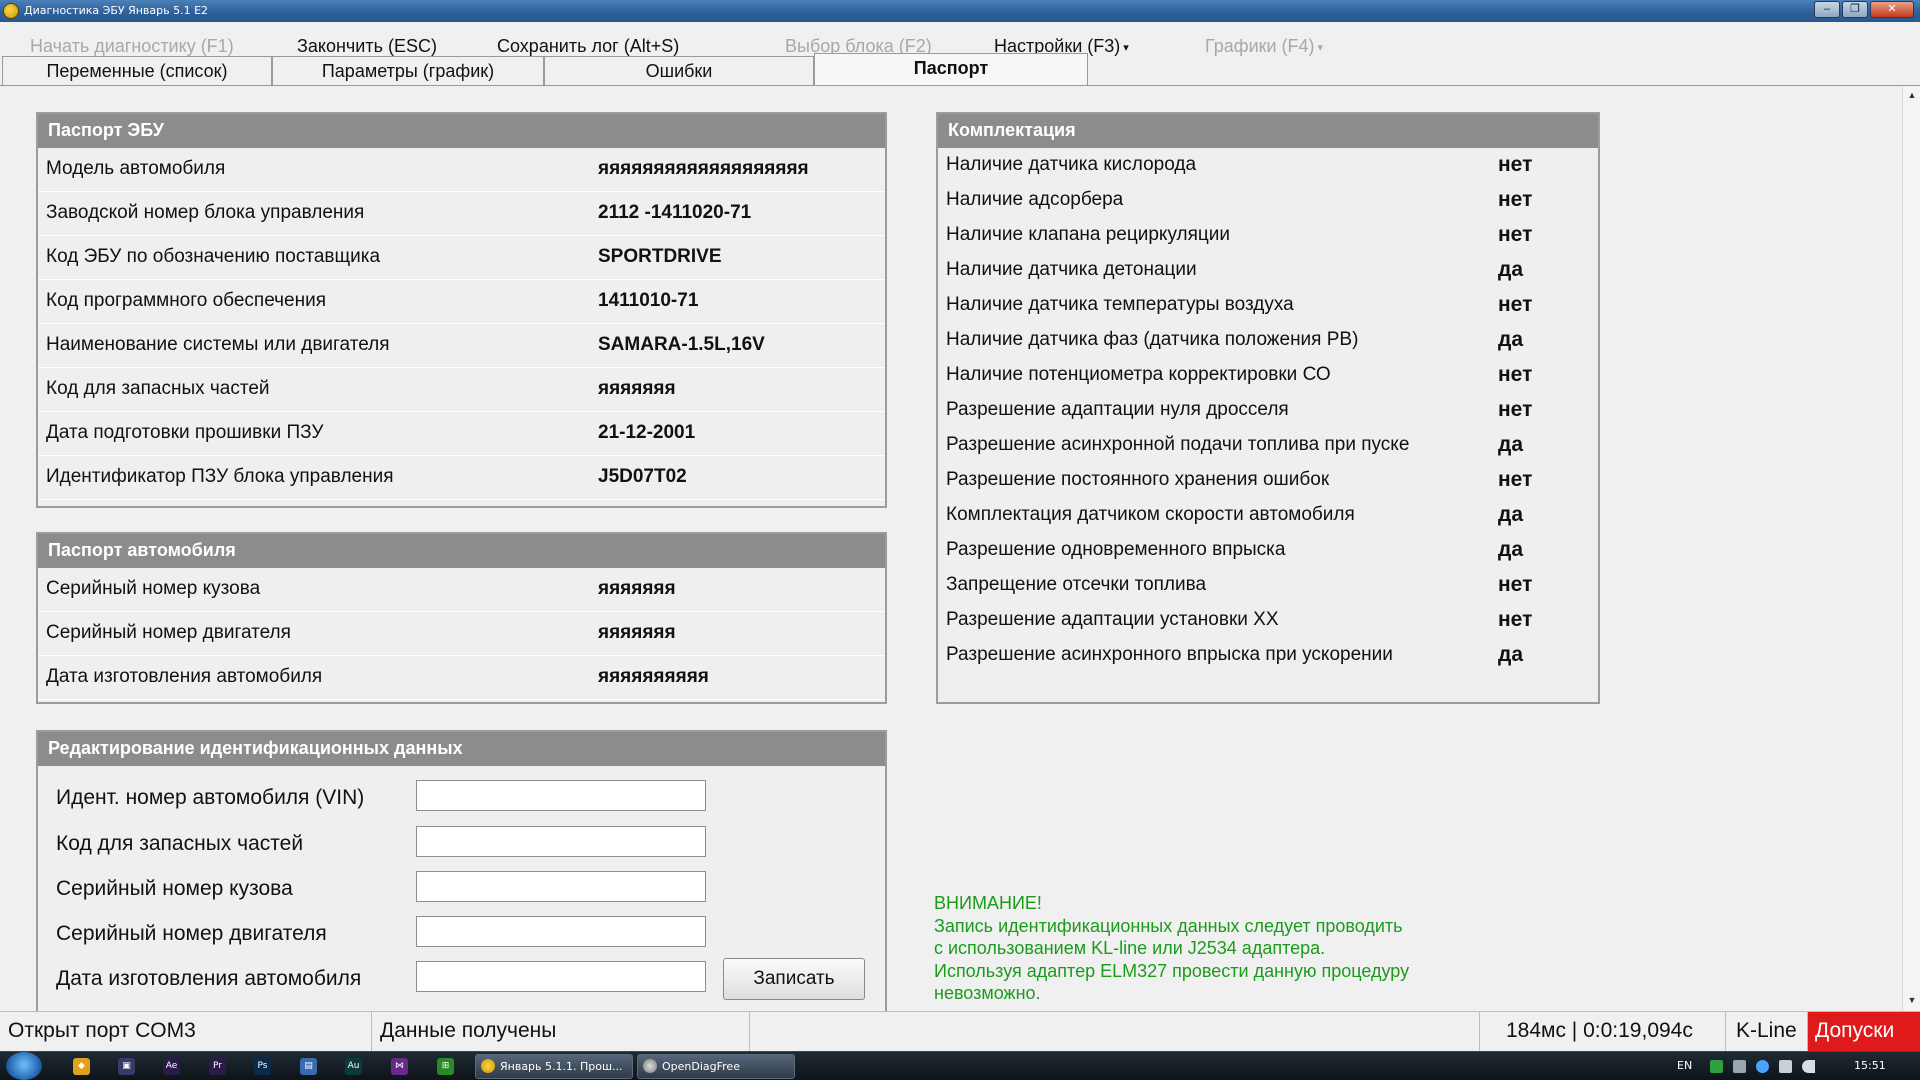 Image resolution: width=1920 pixels, height=1080 pixels. I want to click on panel-title: Редактирование идентификационных данных, so click(461, 749).